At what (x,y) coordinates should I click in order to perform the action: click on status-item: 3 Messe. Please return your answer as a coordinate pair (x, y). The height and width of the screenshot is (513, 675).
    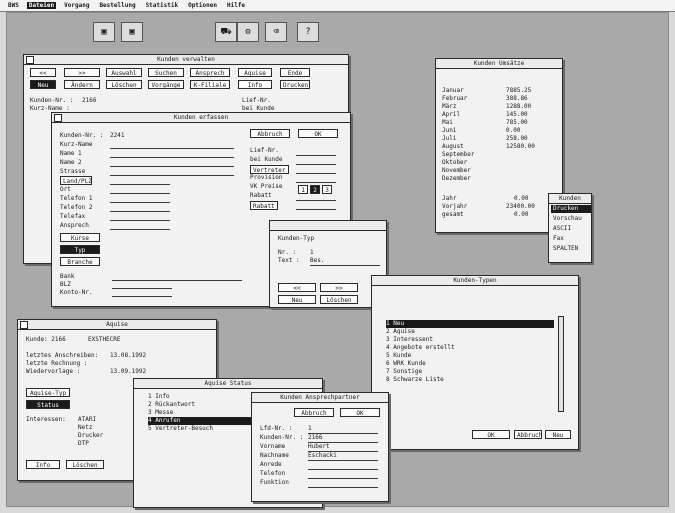
    Looking at the image, I should click on (208, 413).